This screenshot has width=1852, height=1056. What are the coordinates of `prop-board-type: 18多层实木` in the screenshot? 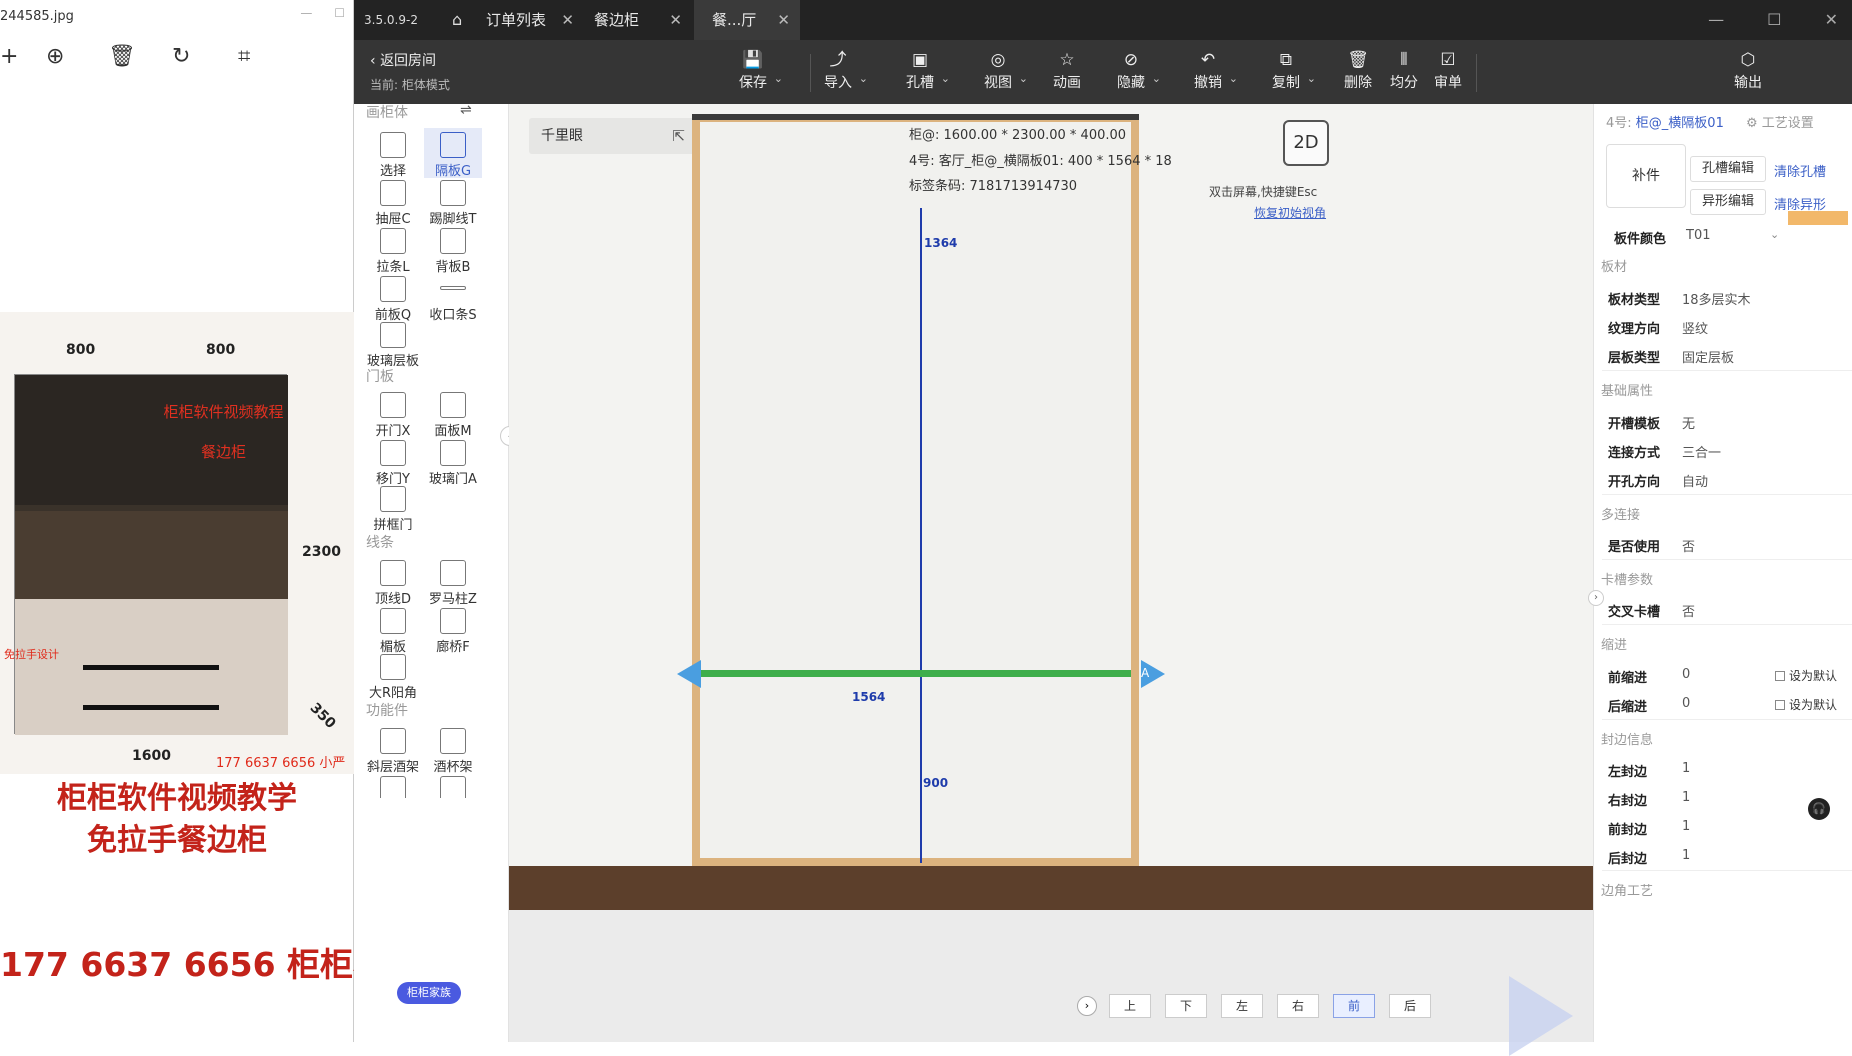 It's located at (1716, 298).